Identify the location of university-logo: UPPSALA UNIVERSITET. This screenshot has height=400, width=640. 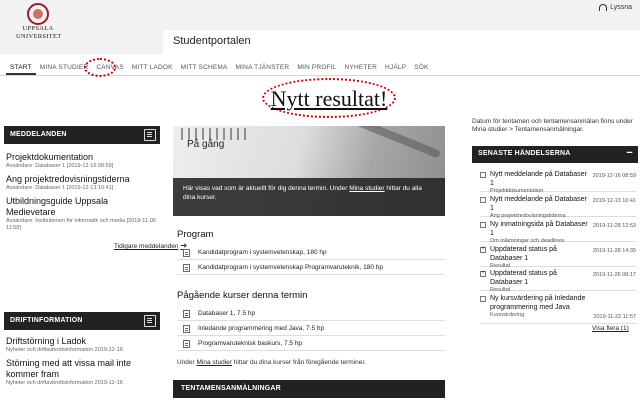
(39, 22).